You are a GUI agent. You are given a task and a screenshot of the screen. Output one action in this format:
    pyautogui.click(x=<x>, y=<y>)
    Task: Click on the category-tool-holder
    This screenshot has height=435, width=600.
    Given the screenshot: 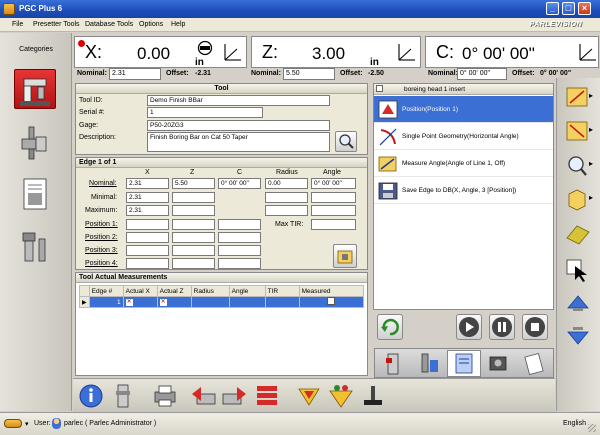 What is the action you would take?
    pyautogui.click(x=35, y=143)
    